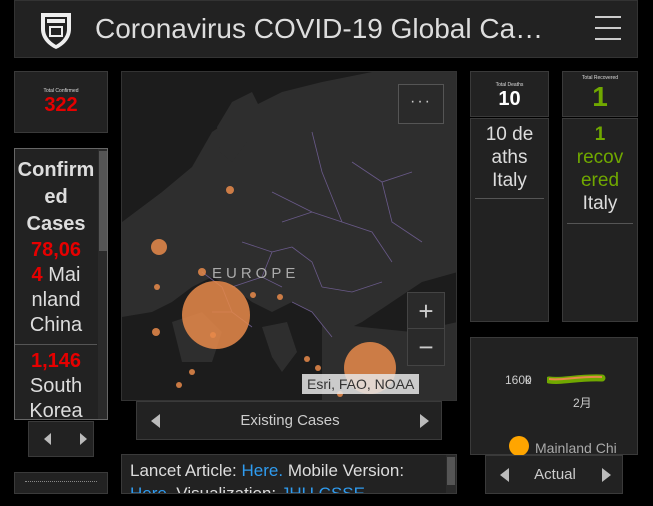  I want to click on footer-left-panel, so click(61, 483).